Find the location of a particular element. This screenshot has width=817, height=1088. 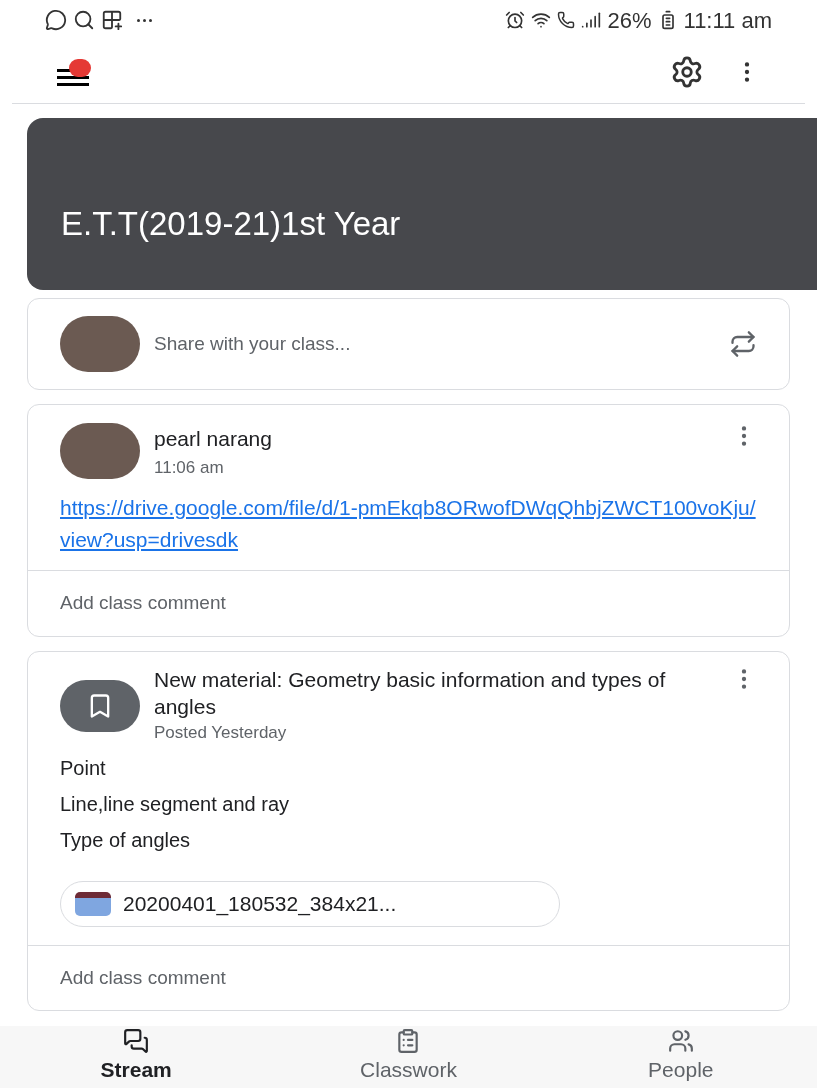

drive-link: https://drive.google.com/file/d/1-pmEkqb8ORwofDWqQhbjZWCT100voKju/view?usp=drivesdk is located at coordinates (408, 524).